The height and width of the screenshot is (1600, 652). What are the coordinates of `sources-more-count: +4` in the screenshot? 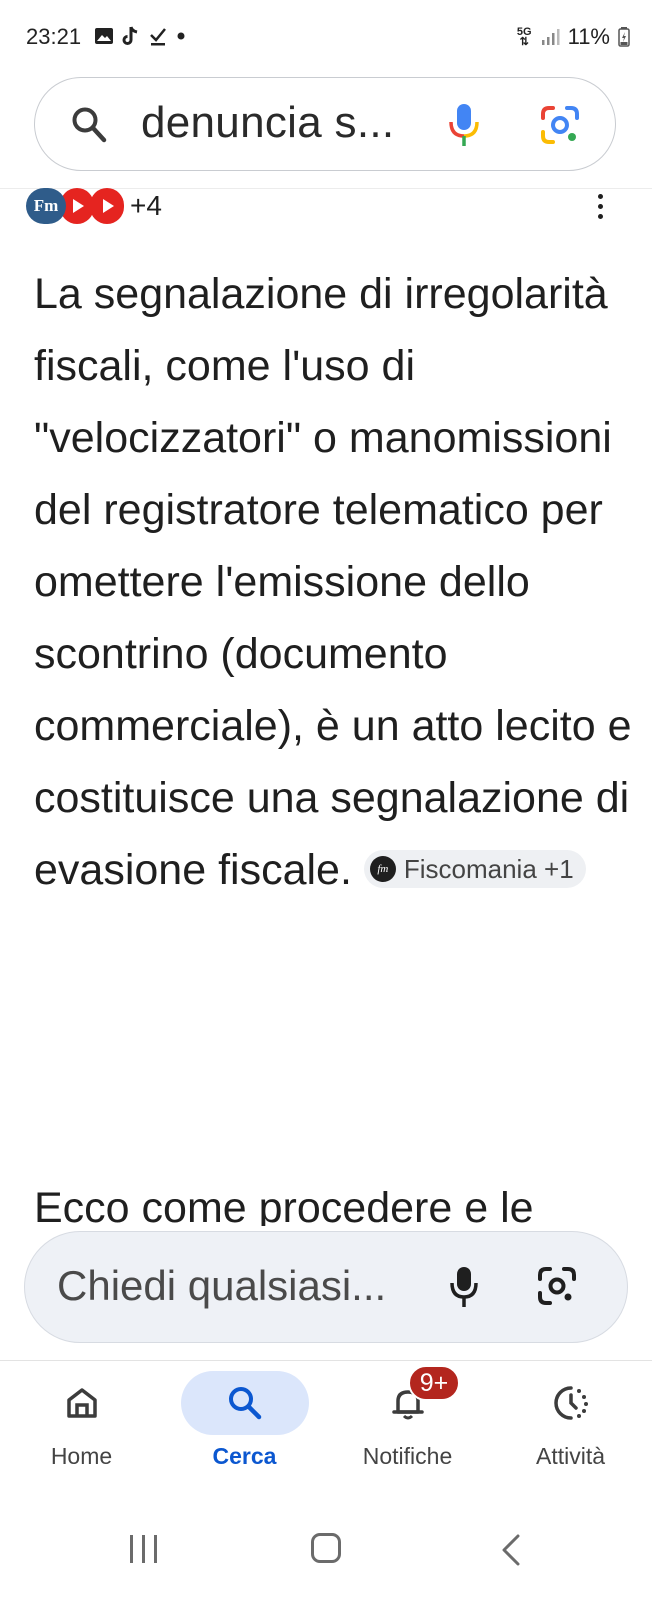 It's located at (146, 206).